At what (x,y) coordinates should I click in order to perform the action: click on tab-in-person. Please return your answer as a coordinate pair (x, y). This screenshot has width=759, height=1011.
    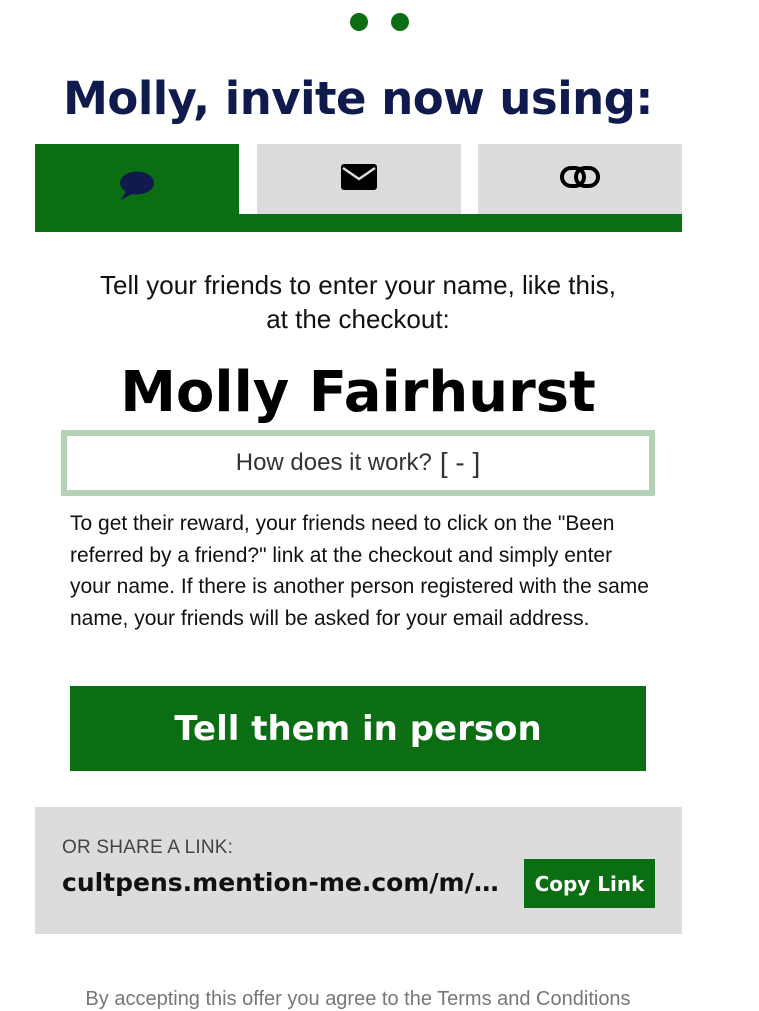
    Looking at the image, I should click on (137, 188).